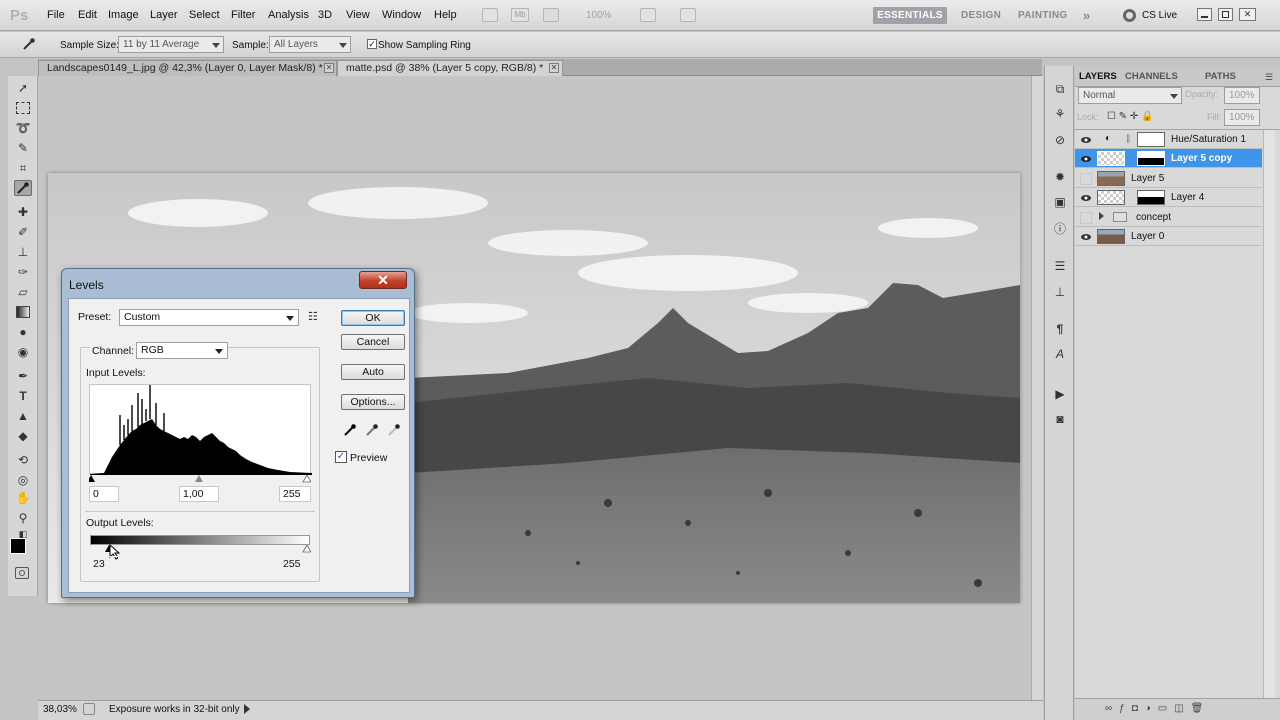  What do you see at coordinates (295, 564) in the screenshot?
I see `output-white-field: 255` at bounding box center [295, 564].